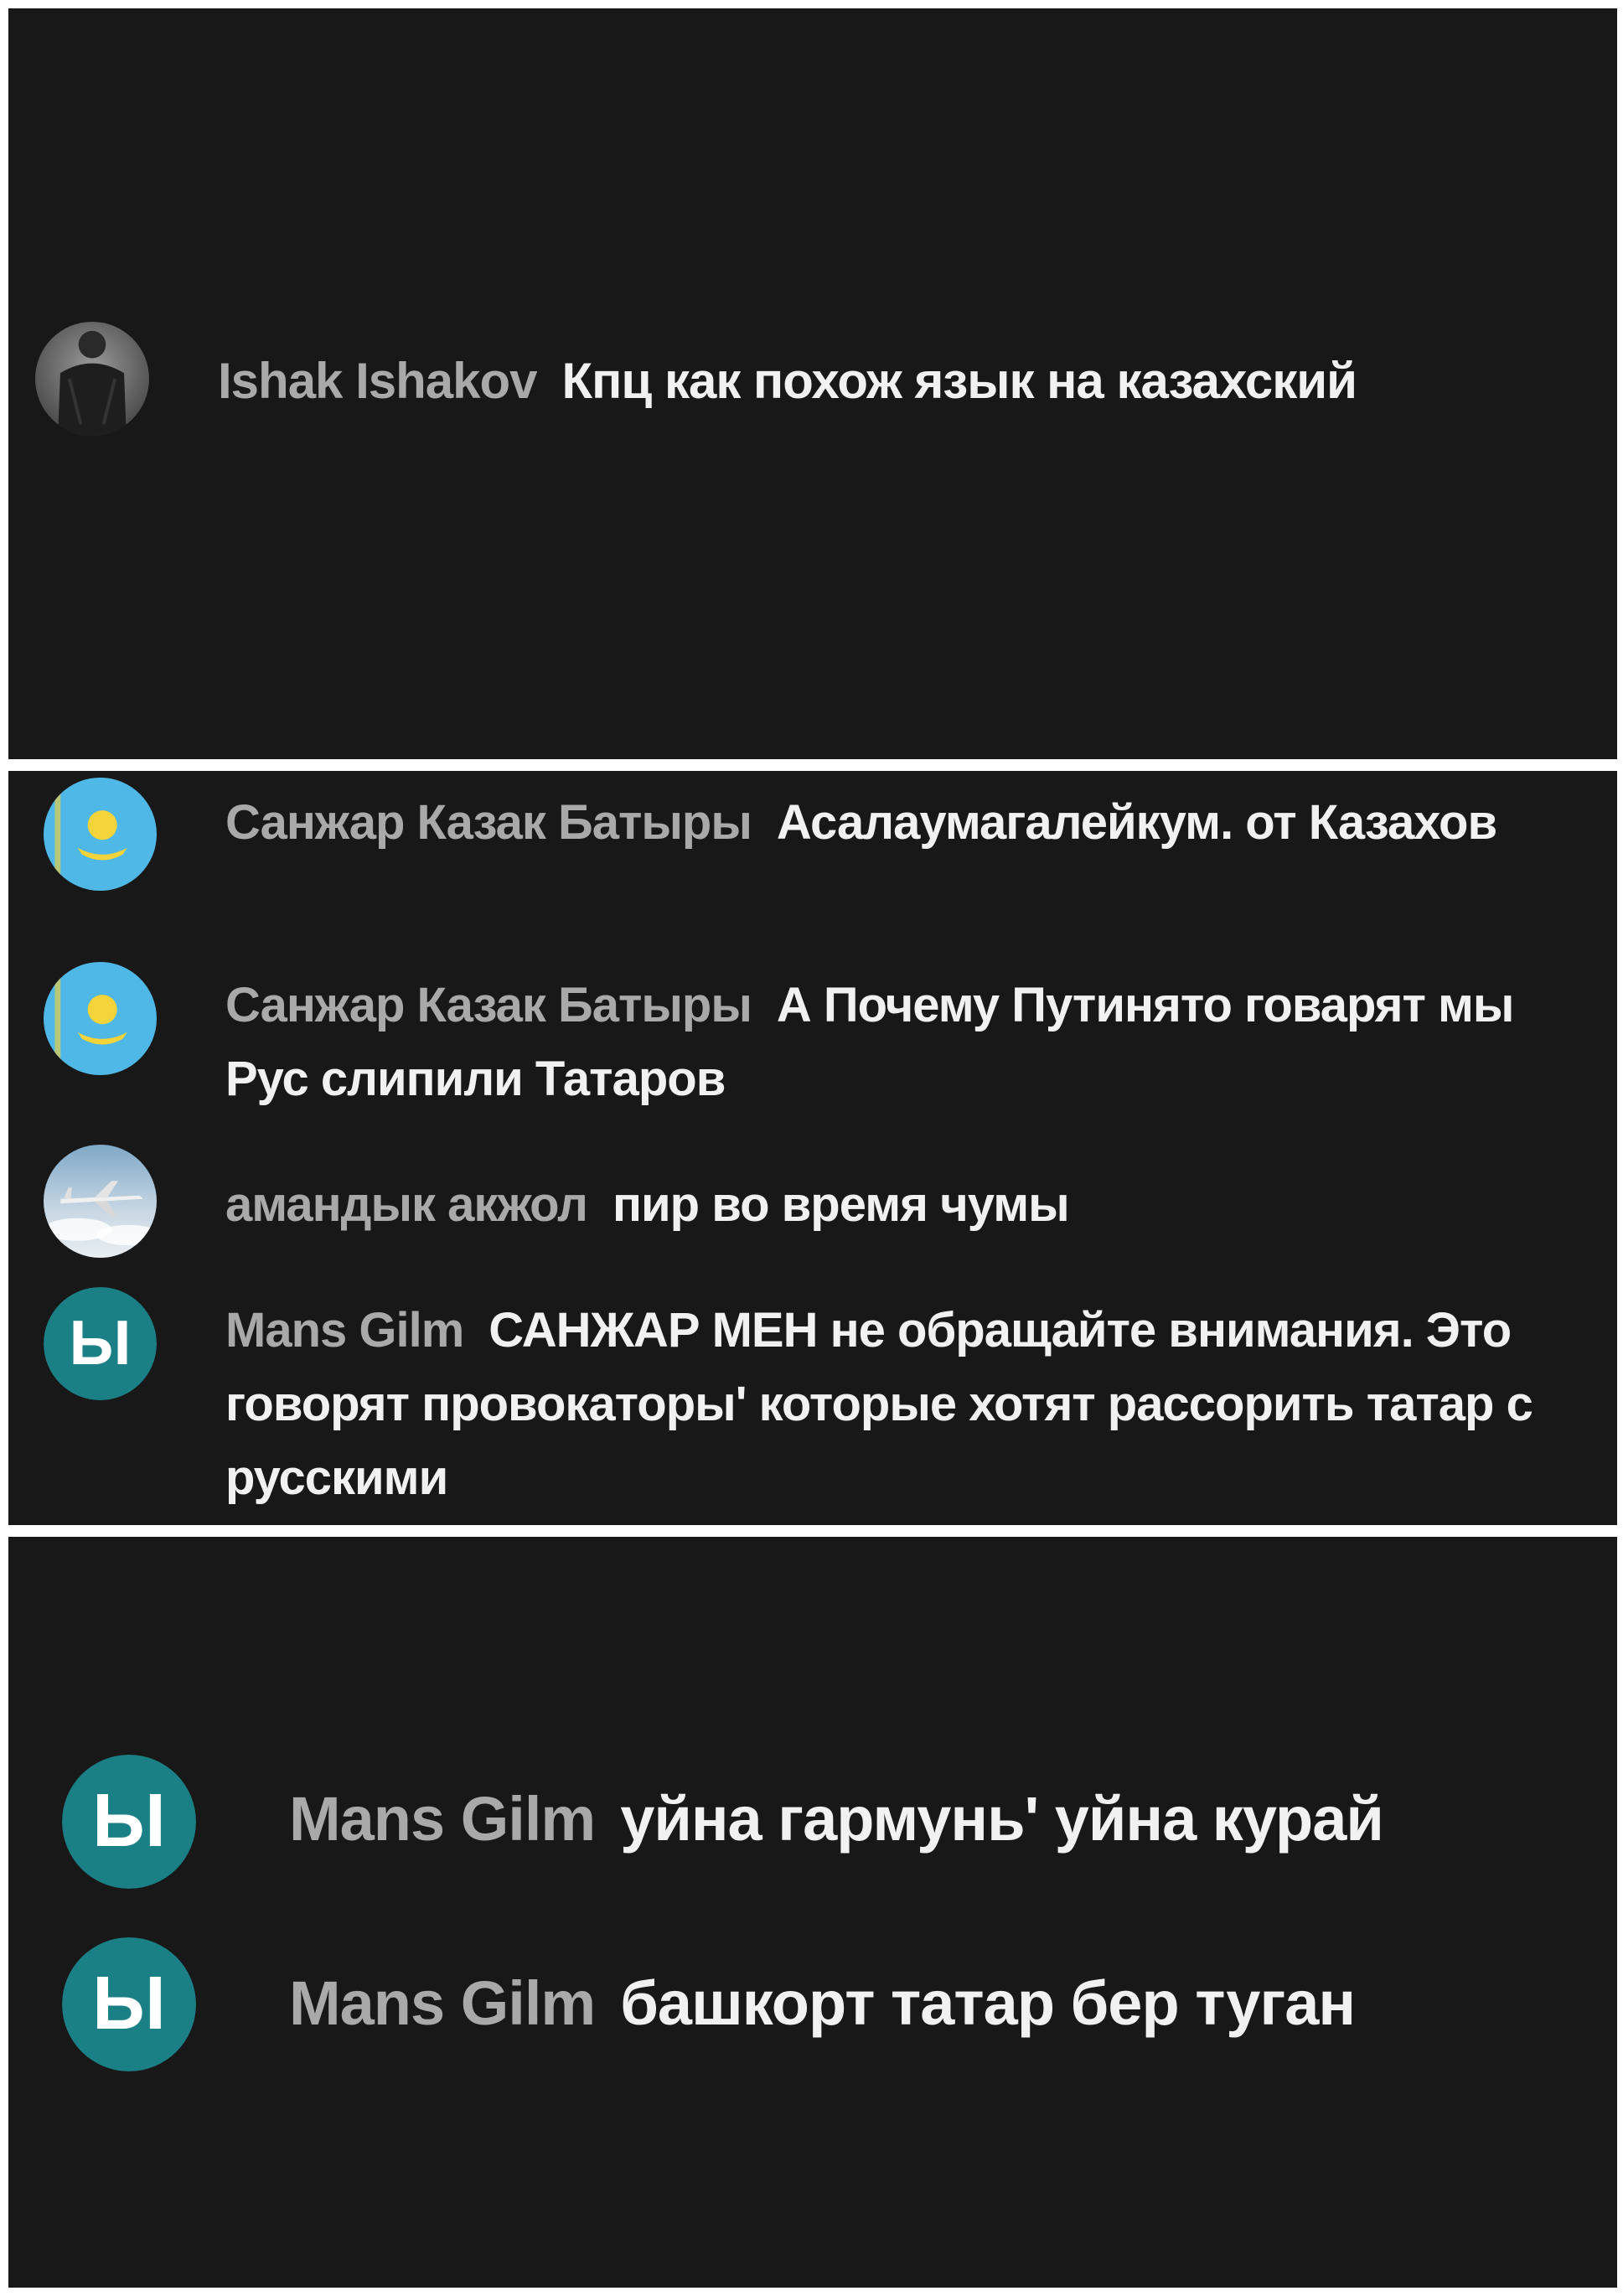 This screenshot has height=2296, width=1623. Describe the element at coordinates (1002, 1819) in the screenshot. I see `comment-body: уйна гармунь' уйна курай` at that location.